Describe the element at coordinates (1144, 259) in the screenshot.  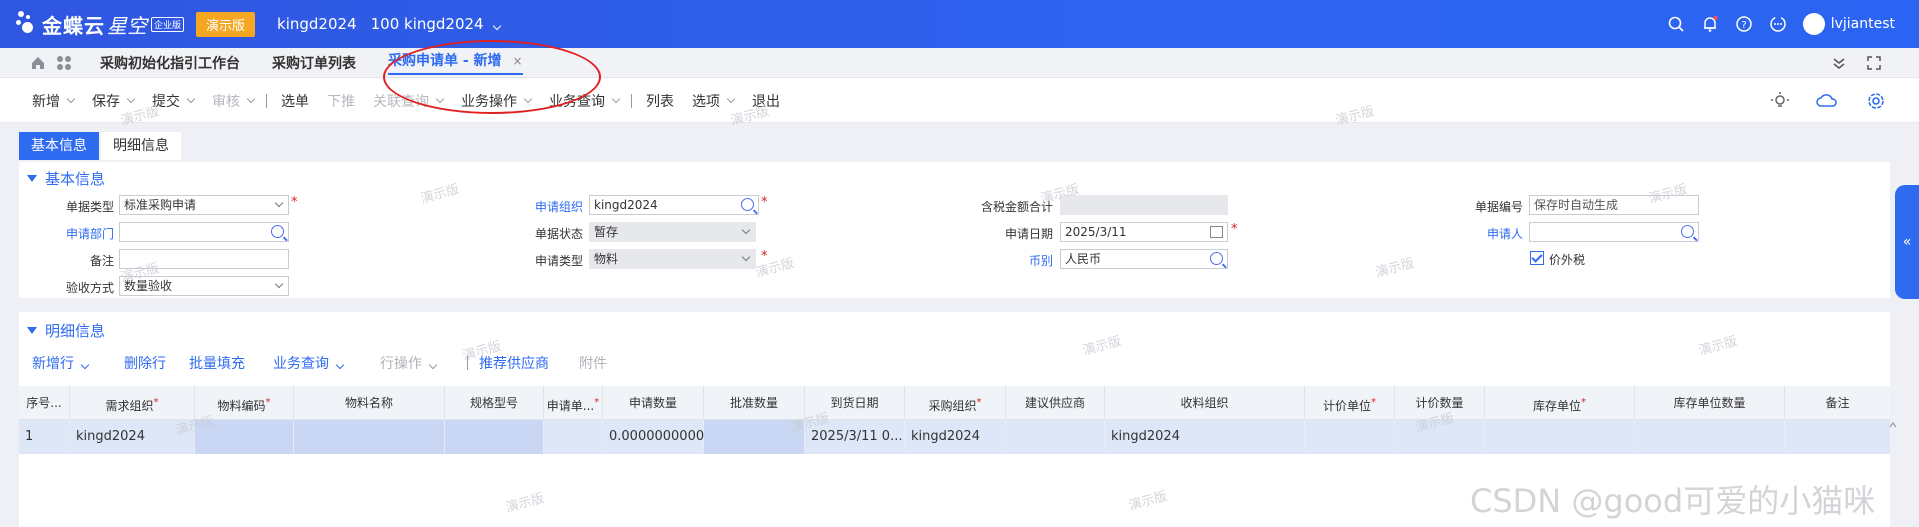
I see `currency-input: 人民币` at that location.